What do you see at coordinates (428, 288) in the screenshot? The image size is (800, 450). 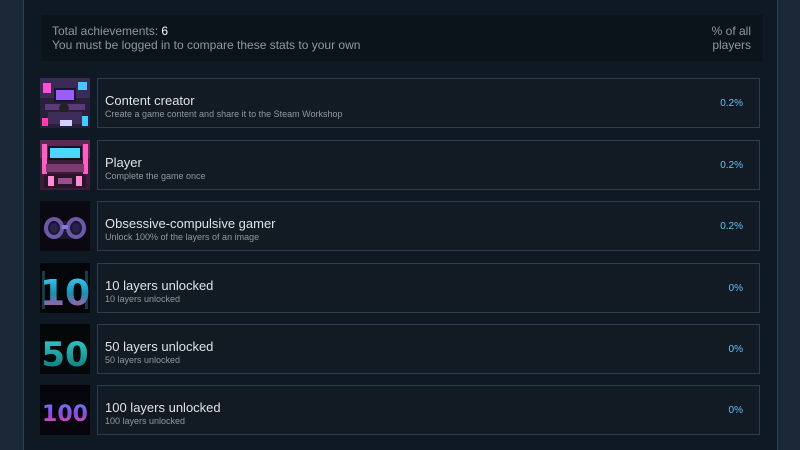 I see `achievement-card: 10 layers unlocked 10 layers unlocked 0%` at bounding box center [428, 288].